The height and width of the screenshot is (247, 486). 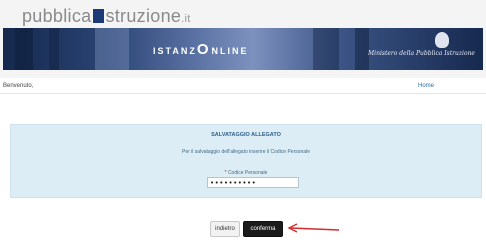 I want to click on personal-code-label: * Codice Personale, so click(x=246, y=173).